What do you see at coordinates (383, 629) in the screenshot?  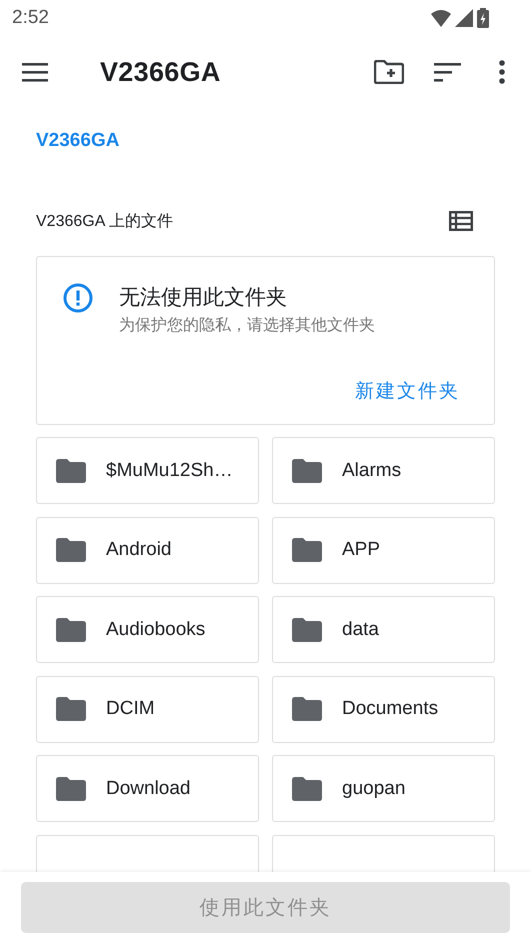 I see `folder-tile: data` at bounding box center [383, 629].